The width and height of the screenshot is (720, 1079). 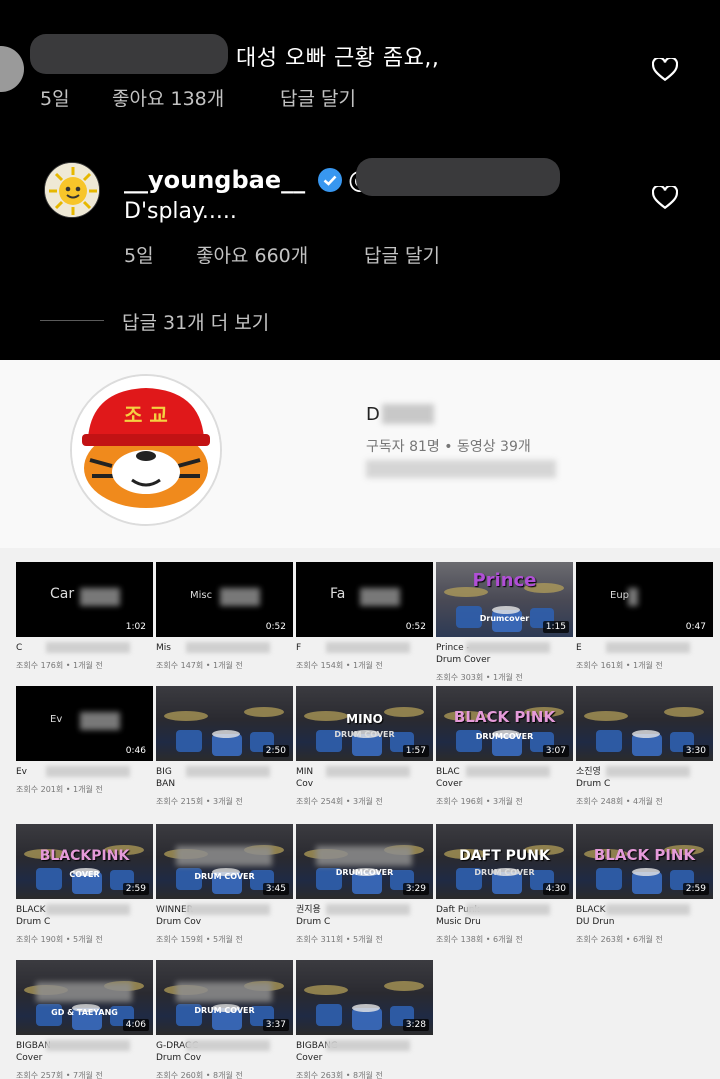 What do you see at coordinates (252, 254) in the screenshot?
I see `reply-likes: 좋아요 660개` at bounding box center [252, 254].